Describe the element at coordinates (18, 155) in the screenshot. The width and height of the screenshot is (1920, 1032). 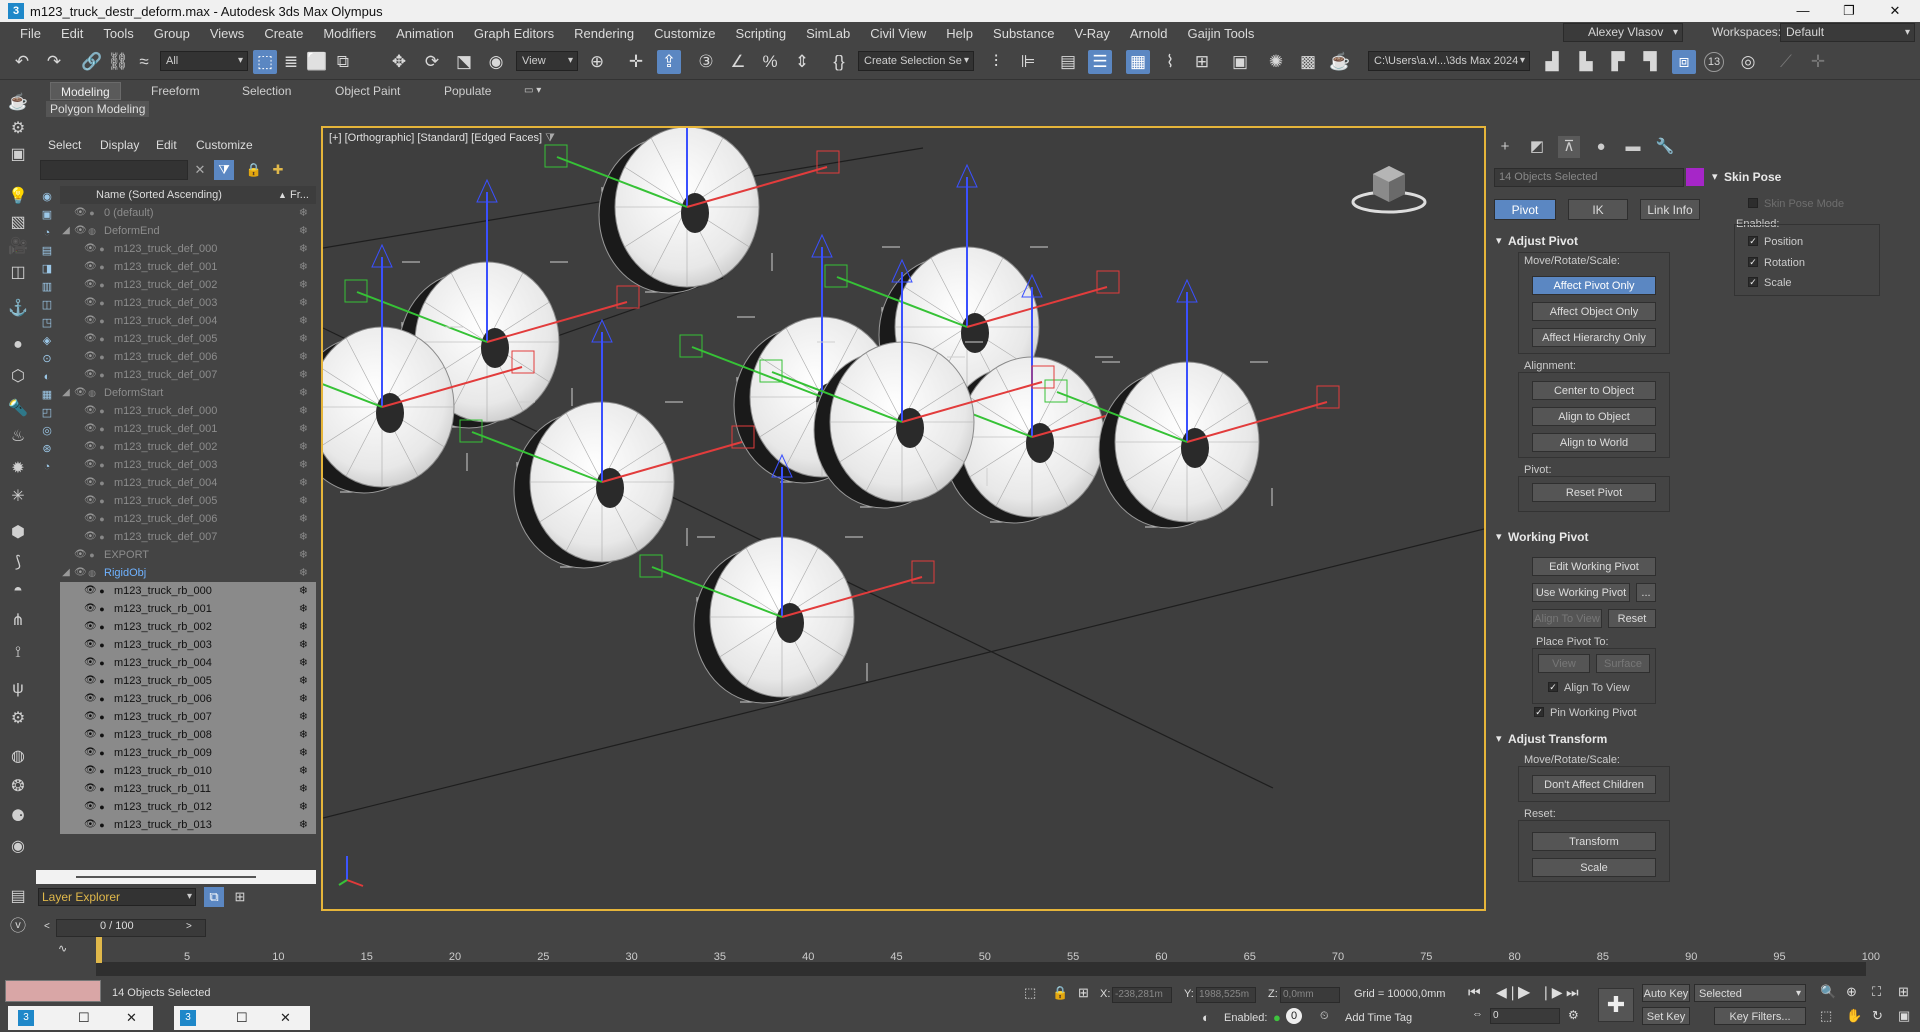
I see `box-icon: ▣` at that location.